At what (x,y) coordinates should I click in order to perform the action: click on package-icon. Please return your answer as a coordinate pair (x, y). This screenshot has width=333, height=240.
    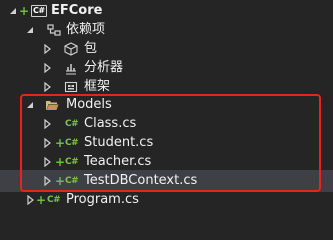
    Looking at the image, I should click on (71, 49).